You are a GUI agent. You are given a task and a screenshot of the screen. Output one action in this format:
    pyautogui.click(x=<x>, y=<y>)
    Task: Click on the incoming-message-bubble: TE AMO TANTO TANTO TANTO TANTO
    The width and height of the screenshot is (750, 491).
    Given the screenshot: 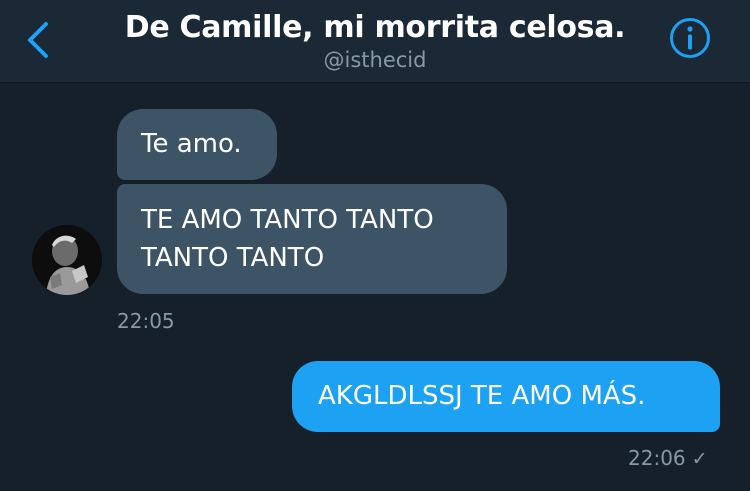 What is the action you would take?
    pyautogui.click(x=312, y=239)
    